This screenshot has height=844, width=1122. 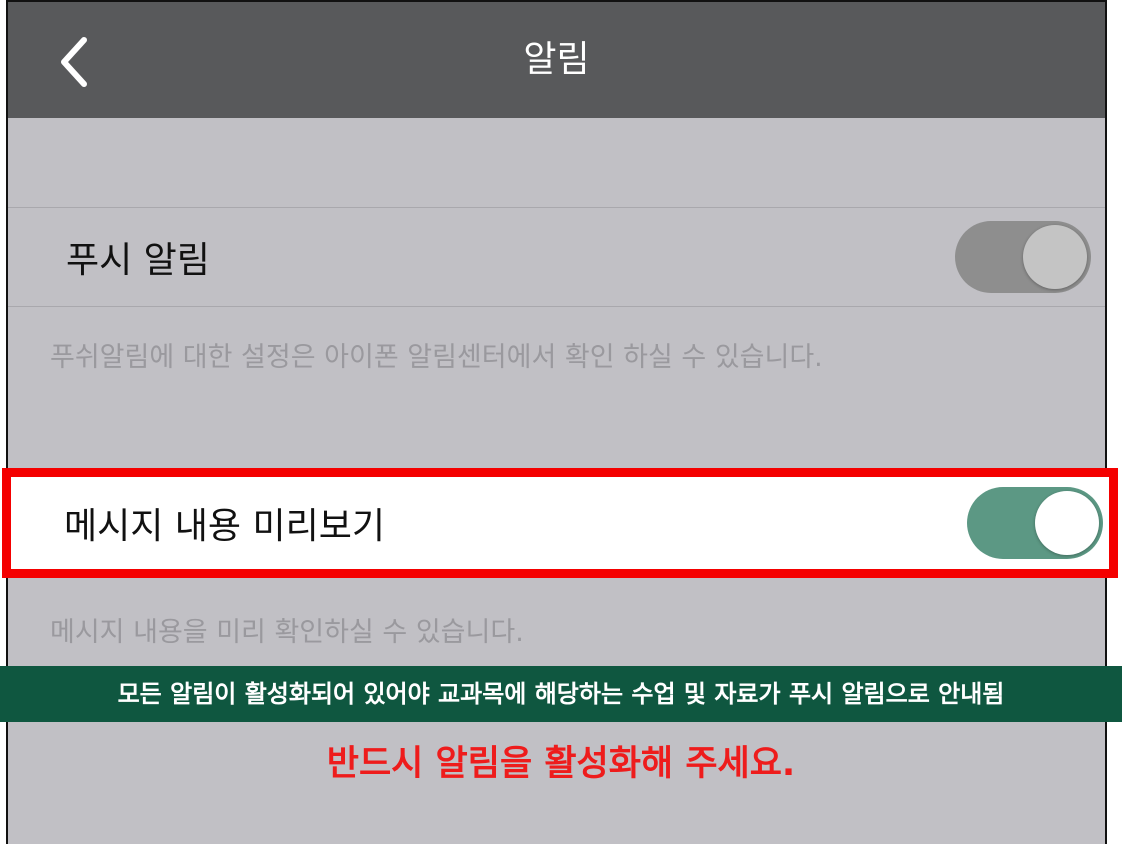 What do you see at coordinates (436, 357) in the screenshot?
I see `push-notification-note: 푸쉬알림에 대한 설정은 아이폰 알림센터에서 확인 하실 수 있습니다.` at bounding box center [436, 357].